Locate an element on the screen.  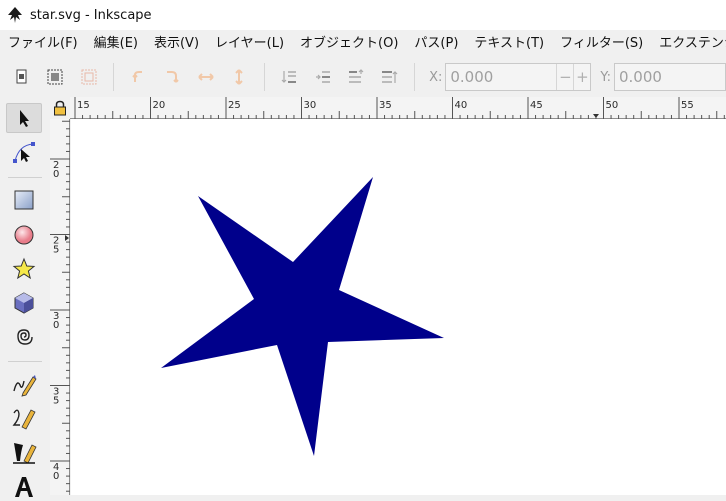
rectangle-tool-button is located at coordinates (24, 200).